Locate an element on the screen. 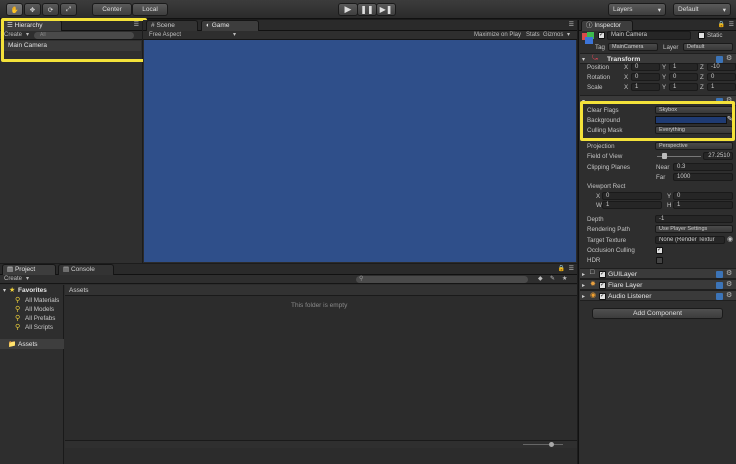 The image size is (736, 464). projection-dropdown: Perspective is located at coordinates (694, 146).